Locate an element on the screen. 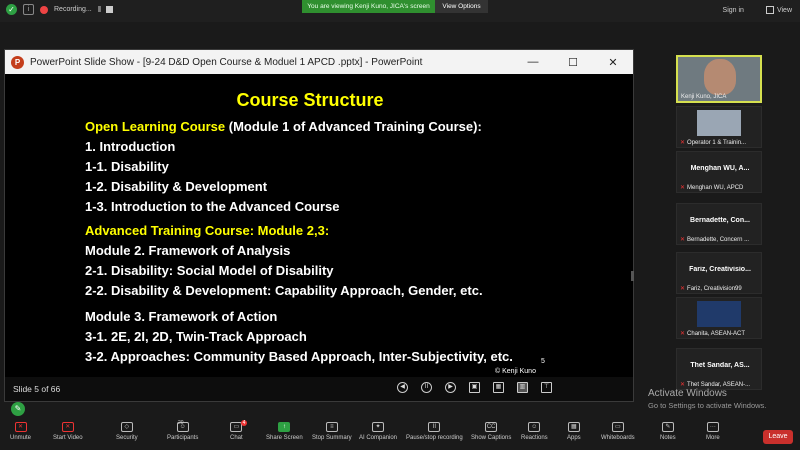 This screenshot has height=450, width=800. window-controls: — ☐ ✕ is located at coordinates (573, 62).